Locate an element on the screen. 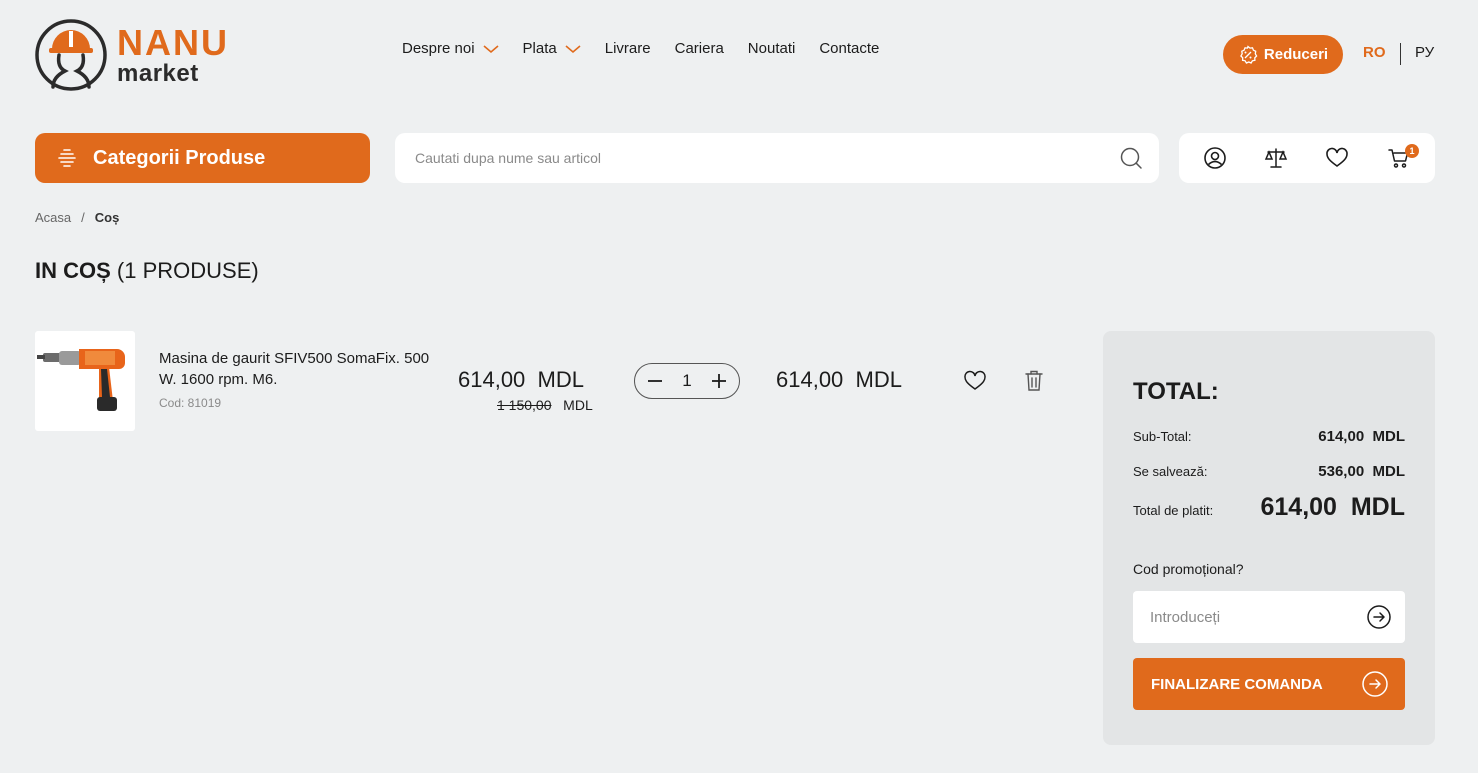  discount-badge-icon is located at coordinates (1248, 54).